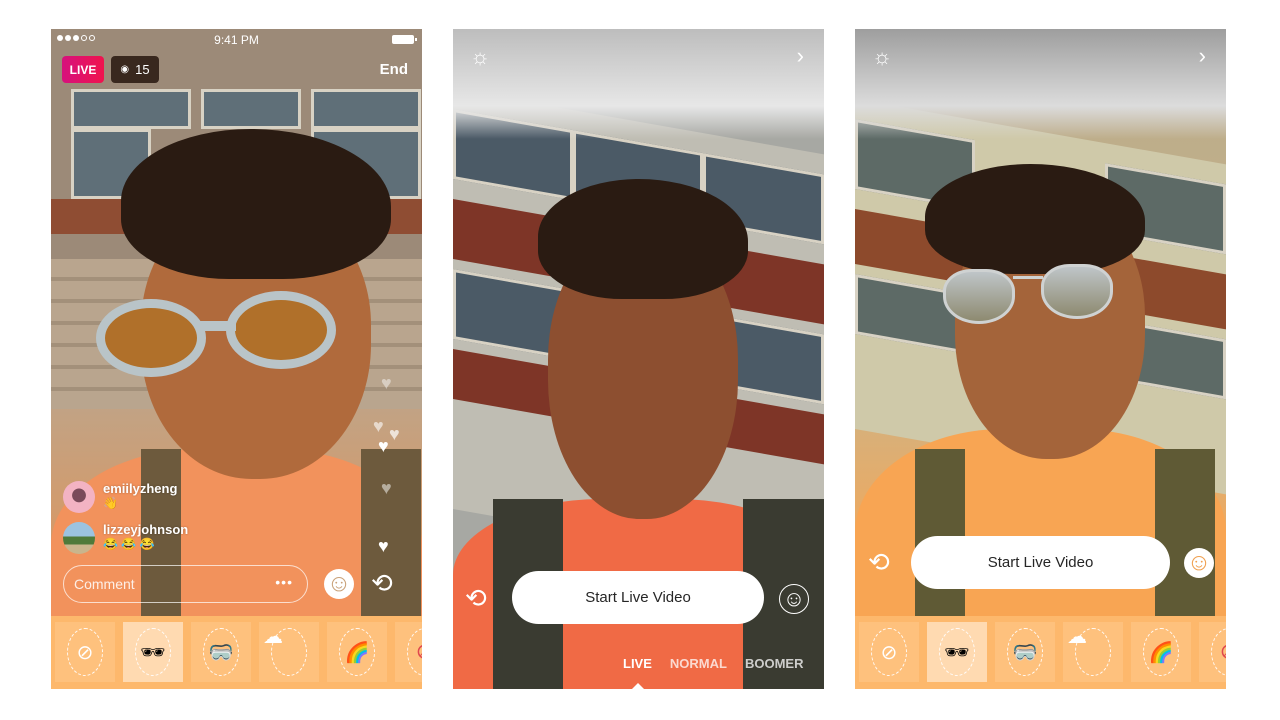 This screenshot has width=1280, height=720. Describe the element at coordinates (404, 39) in the screenshot. I see `battery-icon` at that location.